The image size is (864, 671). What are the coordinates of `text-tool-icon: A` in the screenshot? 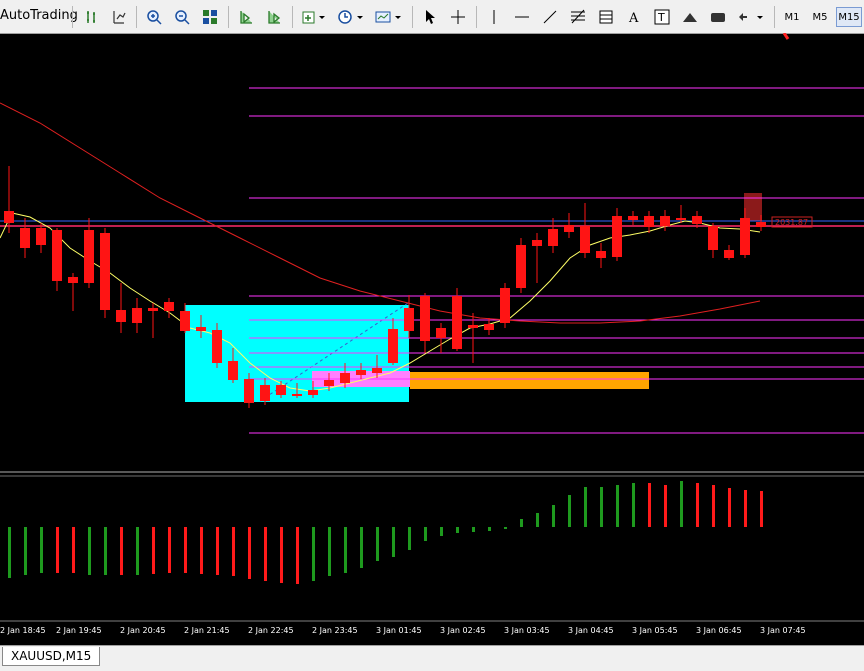 It's located at (634, 17).